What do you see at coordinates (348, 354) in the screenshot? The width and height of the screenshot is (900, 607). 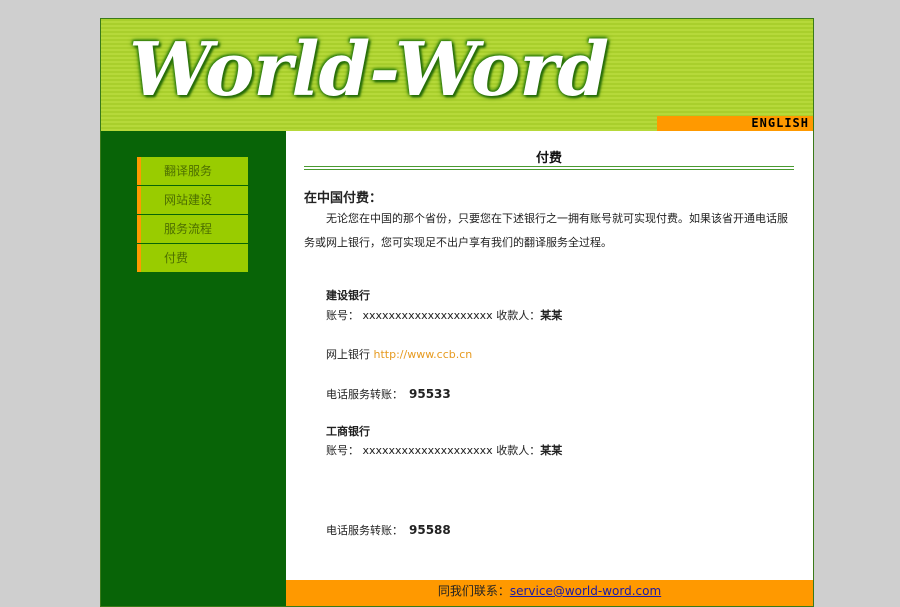 I see `ebank-label: 网上银行` at bounding box center [348, 354].